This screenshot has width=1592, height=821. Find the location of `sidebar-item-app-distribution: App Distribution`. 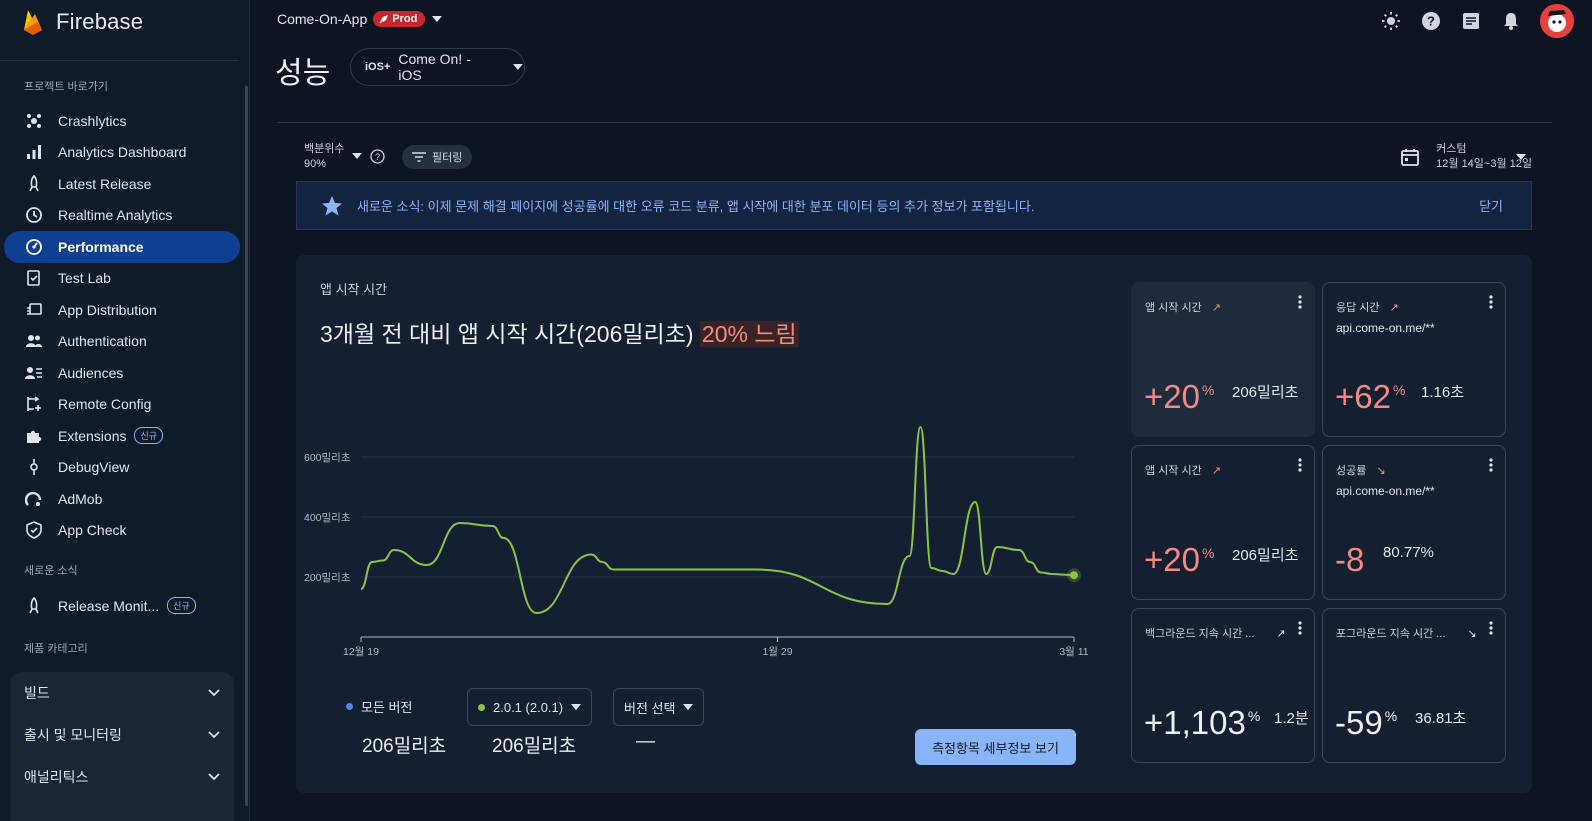

sidebar-item-app-distribution: App Distribution is located at coordinates (122, 310).